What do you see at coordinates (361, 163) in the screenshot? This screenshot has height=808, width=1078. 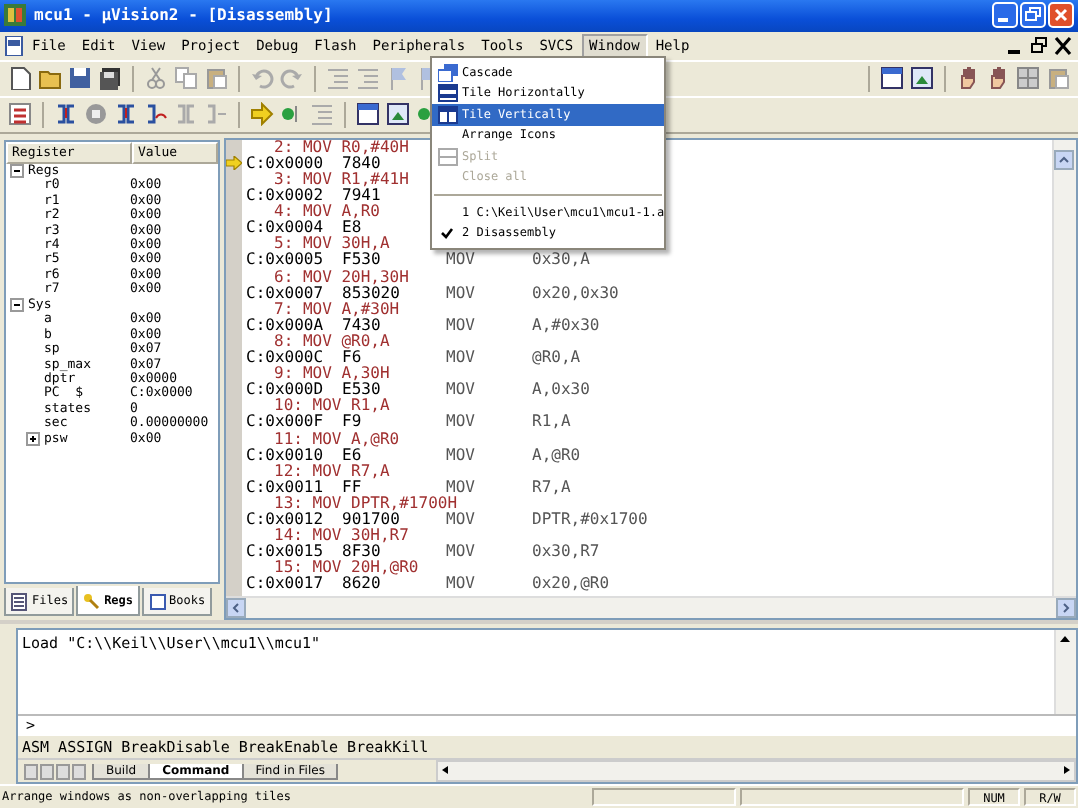 I see `opcode-bytes: 7840` at bounding box center [361, 163].